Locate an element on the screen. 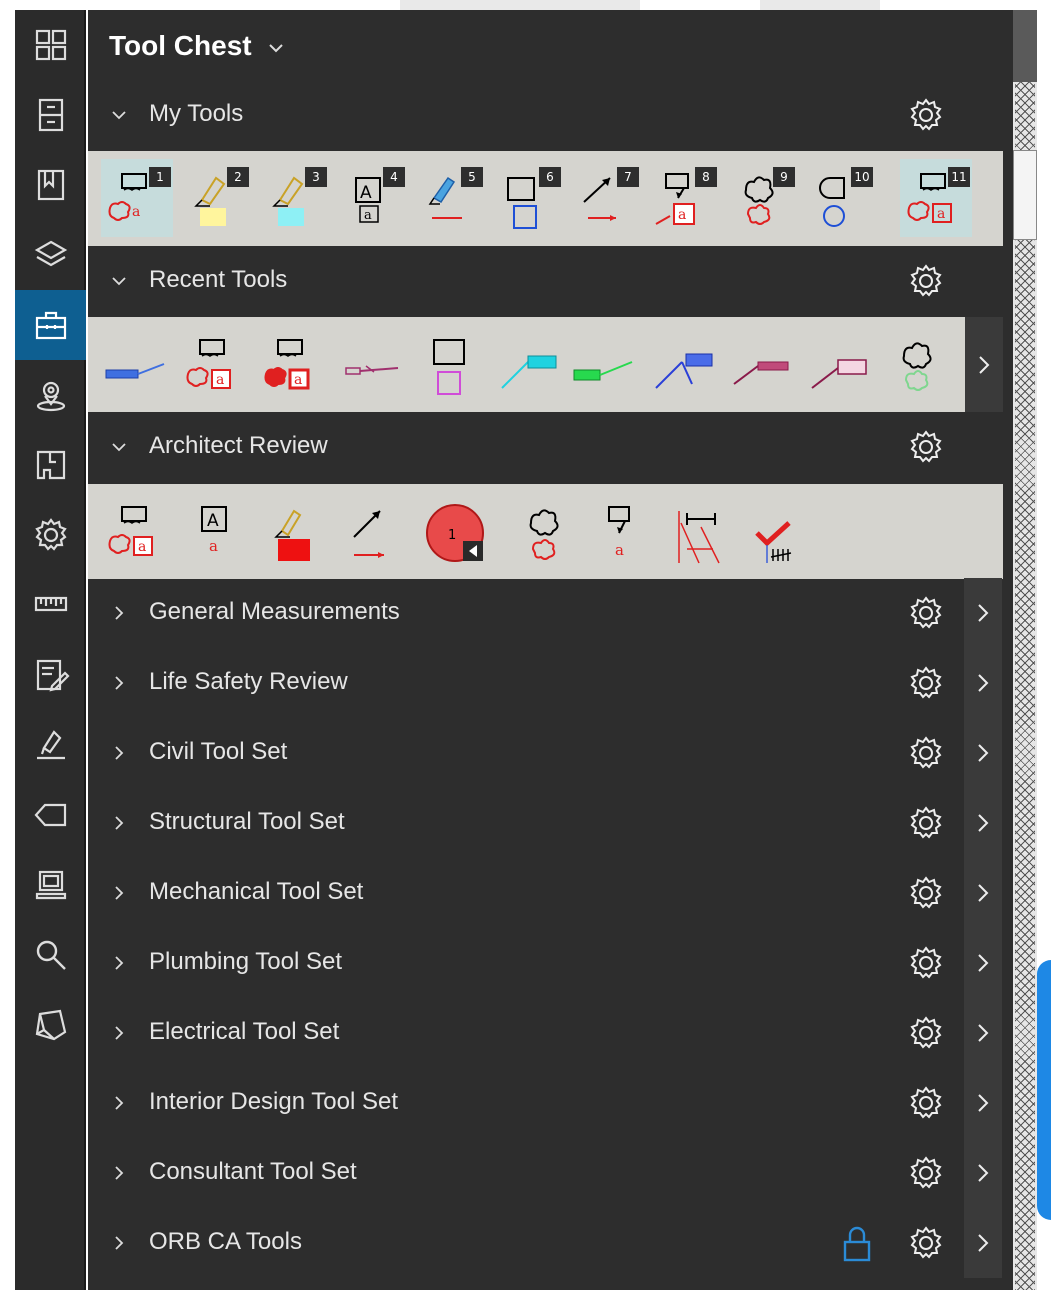  recent-tool-cyan-callout is located at coordinates (527, 364).